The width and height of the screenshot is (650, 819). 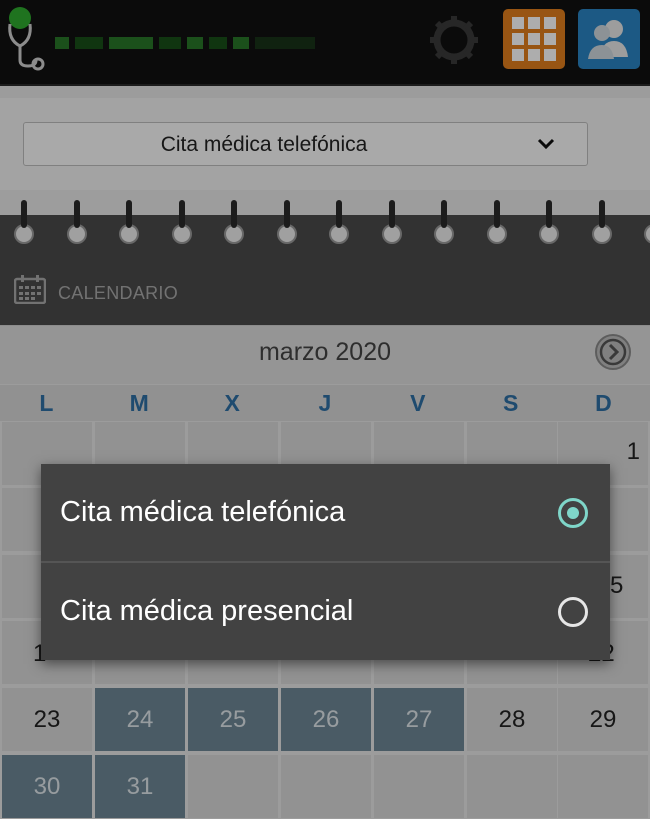 What do you see at coordinates (203, 512) in the screenshot?
I see `option-label: Cita médica telefónica` at bounding box center [203, 512].